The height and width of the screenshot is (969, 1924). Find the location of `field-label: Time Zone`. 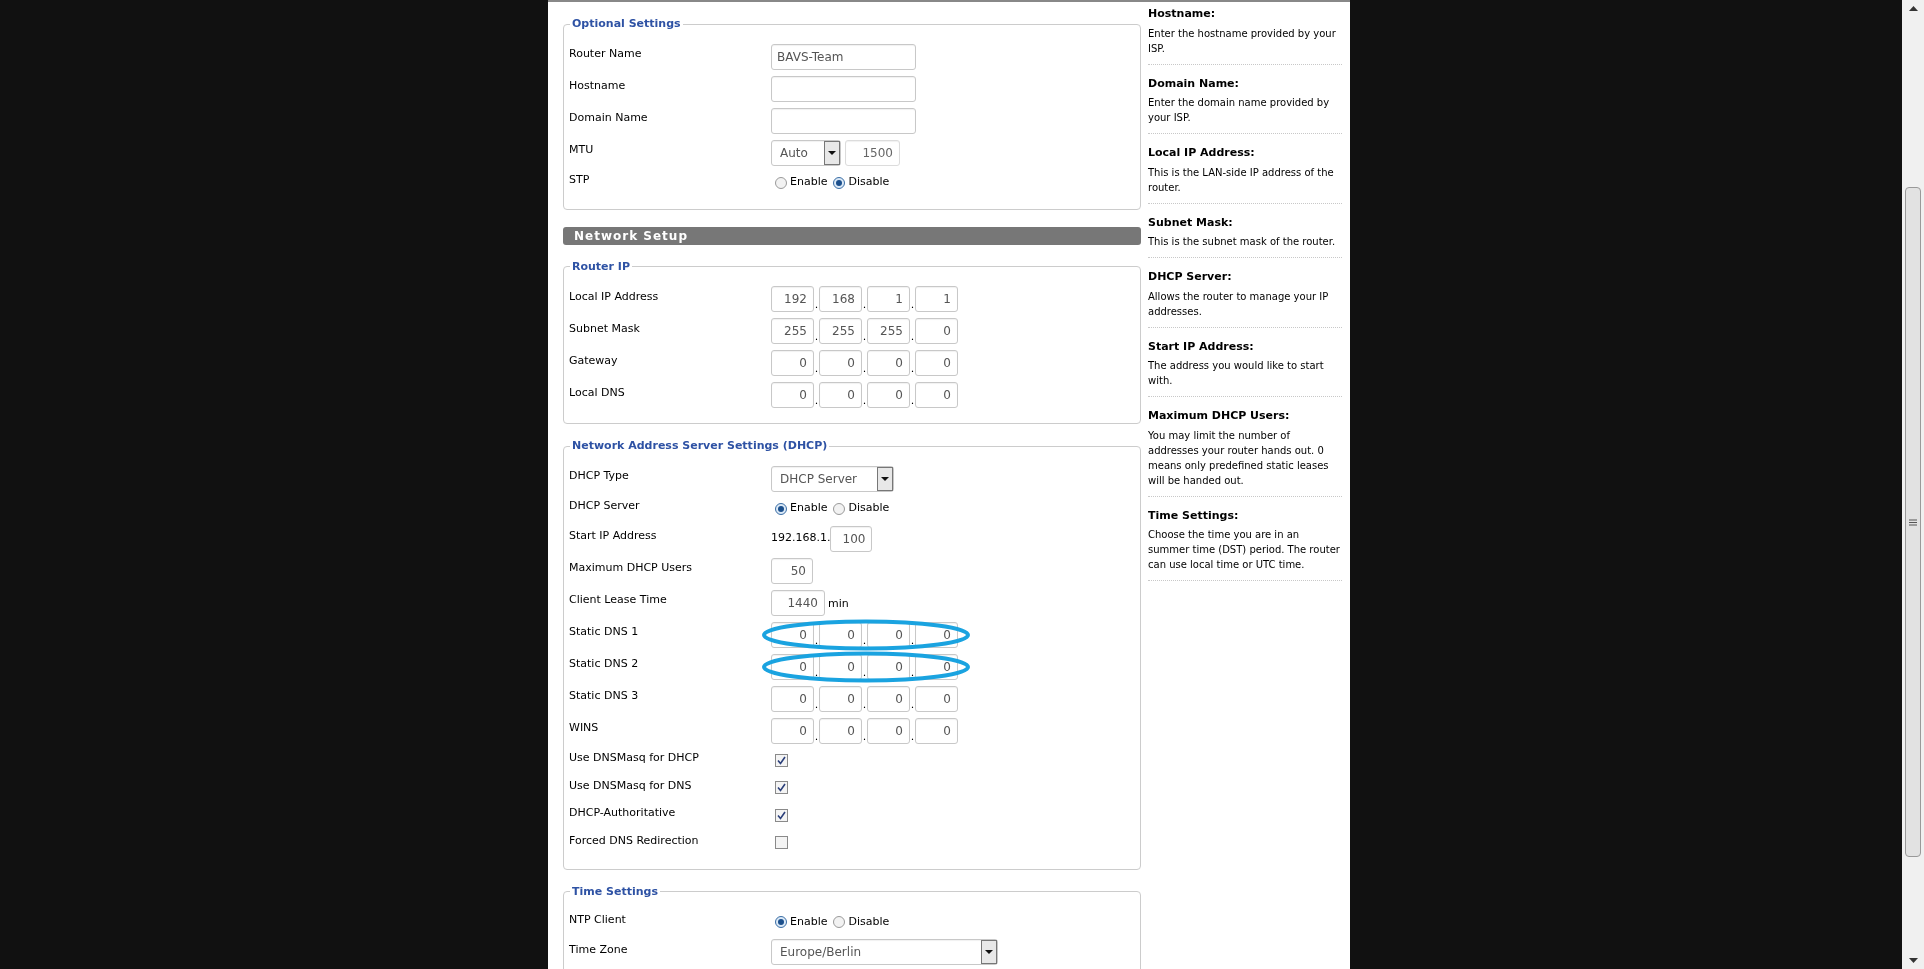

field-label: Time Zone is located at coordinates (599, 949).